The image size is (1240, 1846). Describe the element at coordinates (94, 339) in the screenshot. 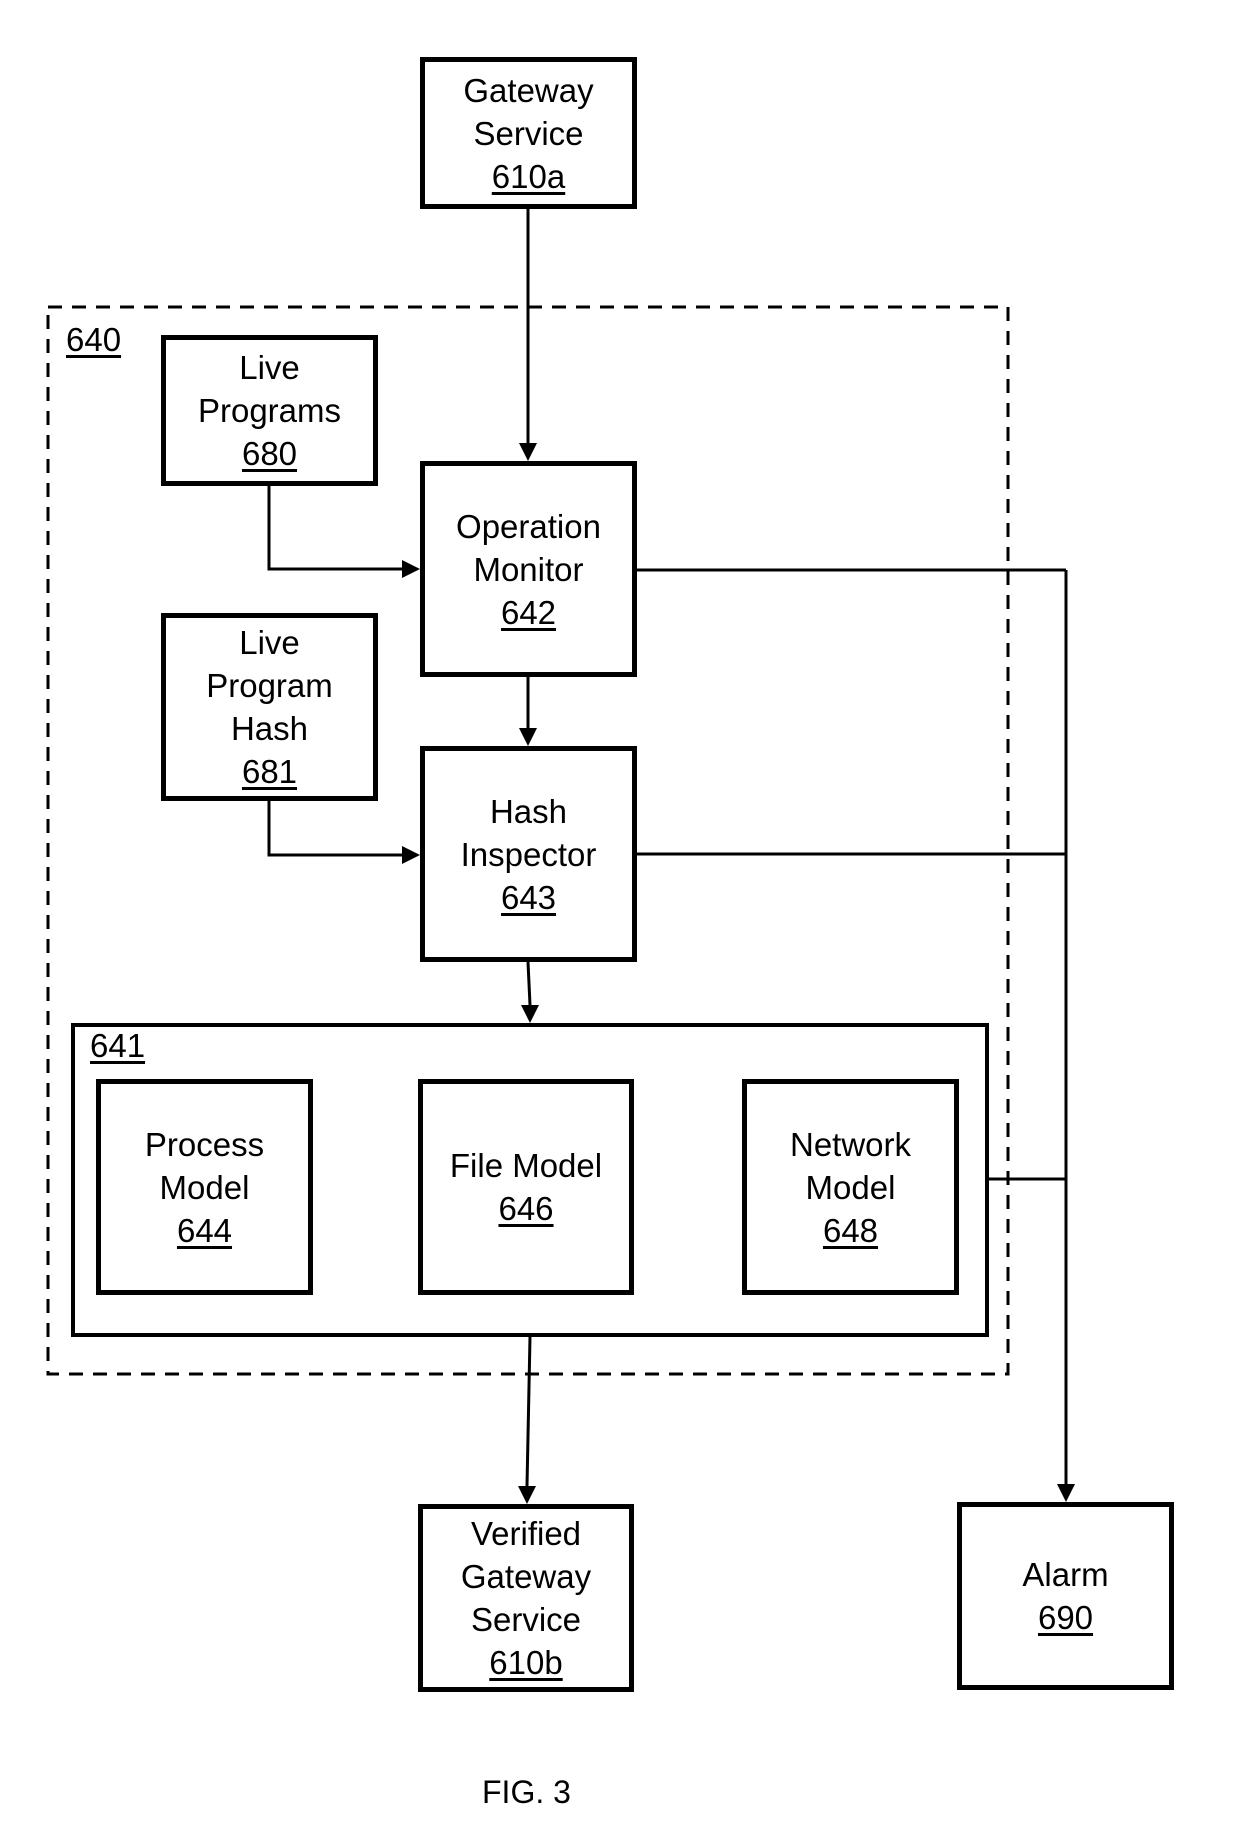

I see `system-640-label: 640` at that location.